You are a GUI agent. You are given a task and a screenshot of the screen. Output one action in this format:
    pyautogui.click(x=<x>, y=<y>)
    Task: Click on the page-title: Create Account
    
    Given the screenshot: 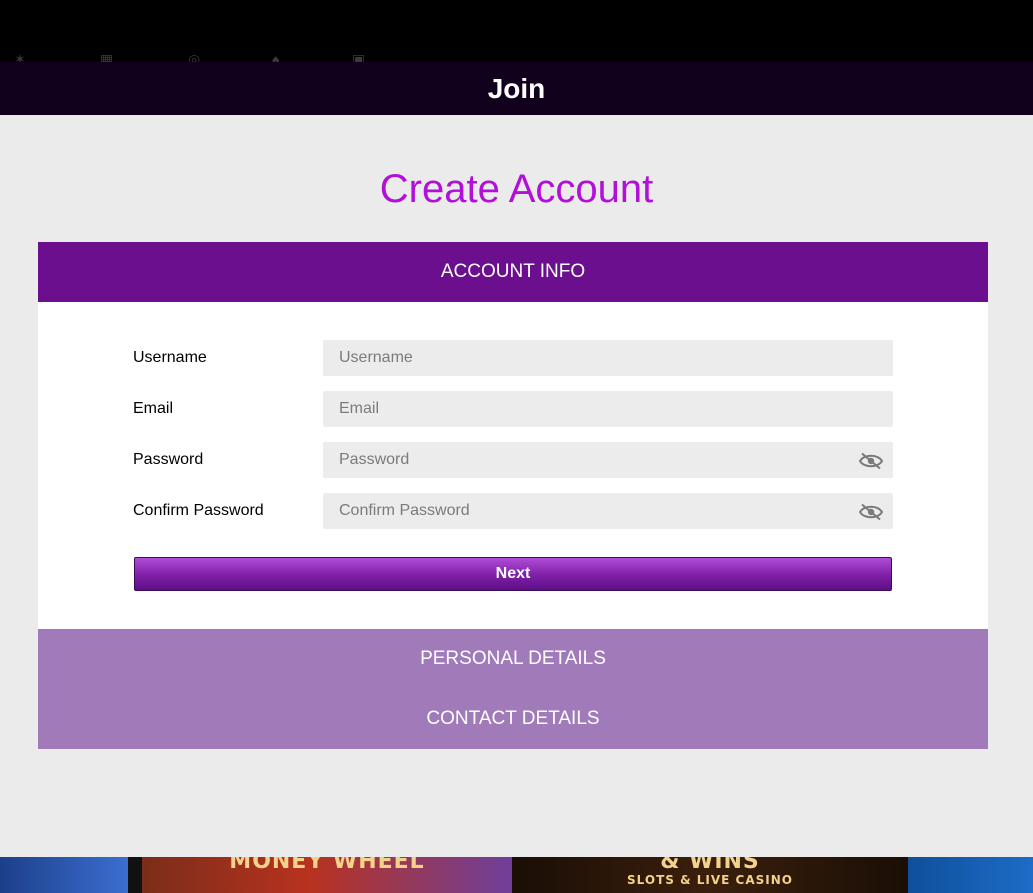 What is the action you would take?
    pyautogui.click(x=516, y=189)
    